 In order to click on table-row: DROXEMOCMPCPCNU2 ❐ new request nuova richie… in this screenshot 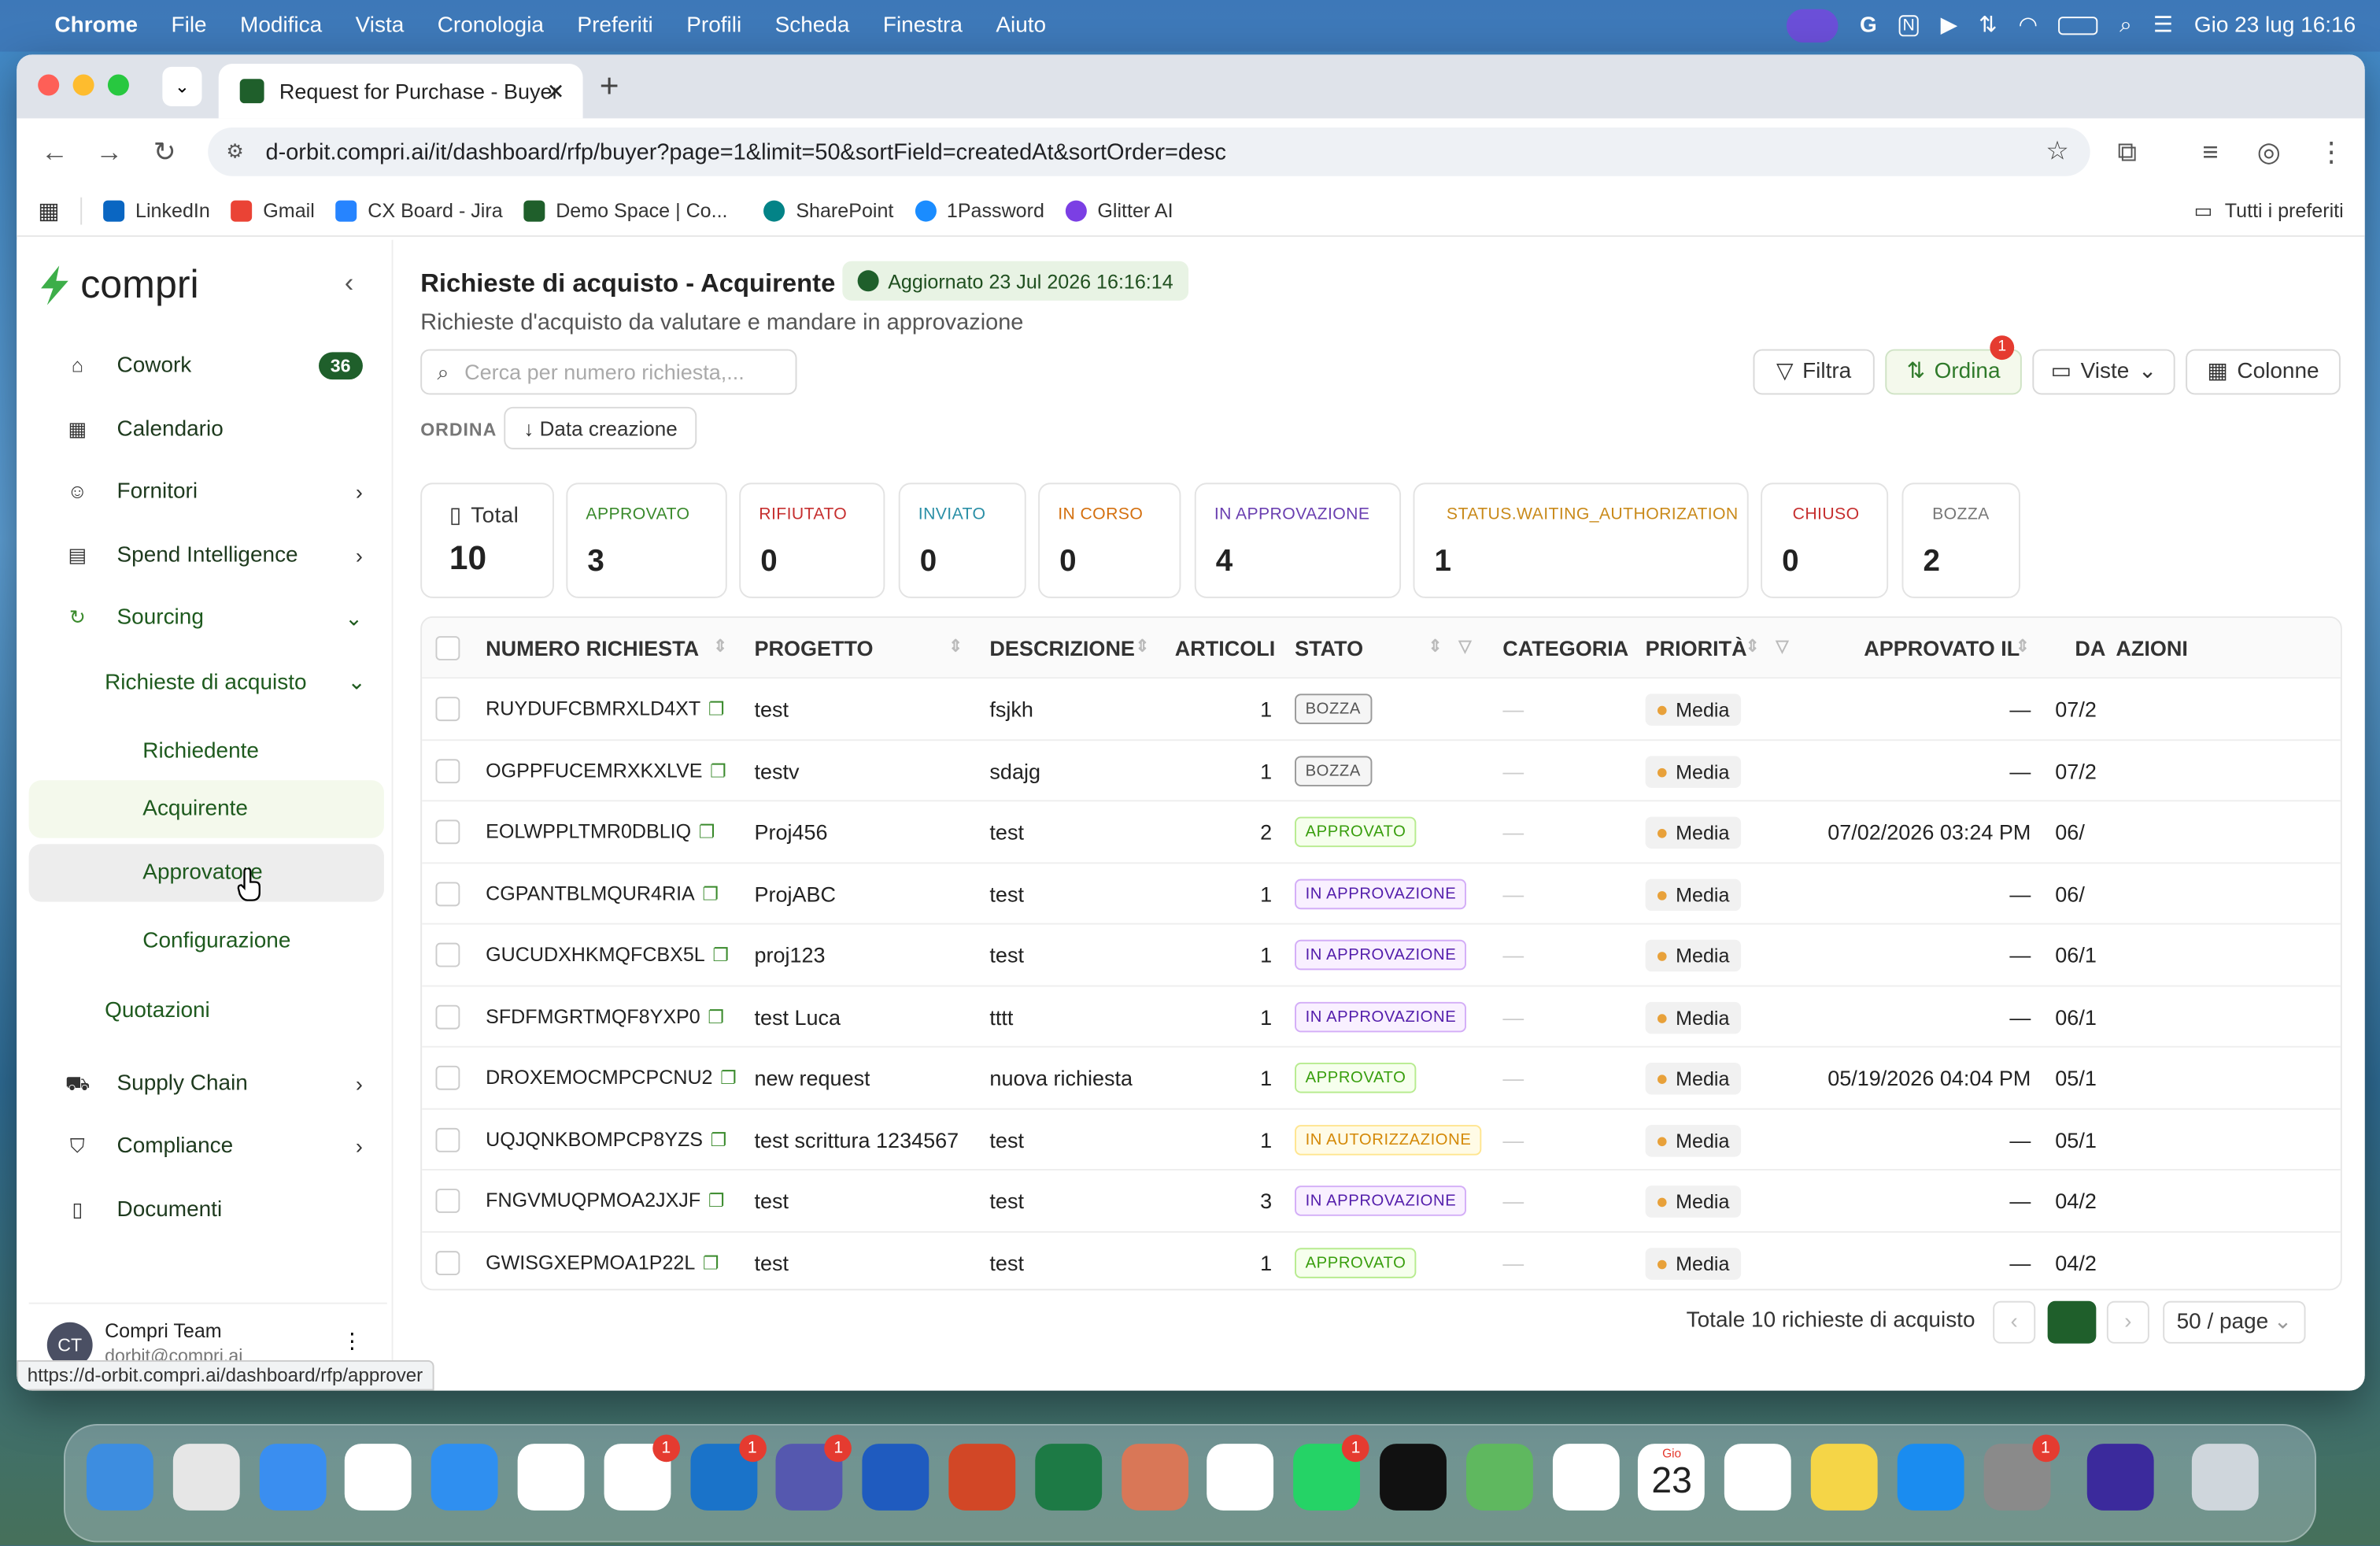, I will do `click(1381, 1078)`.